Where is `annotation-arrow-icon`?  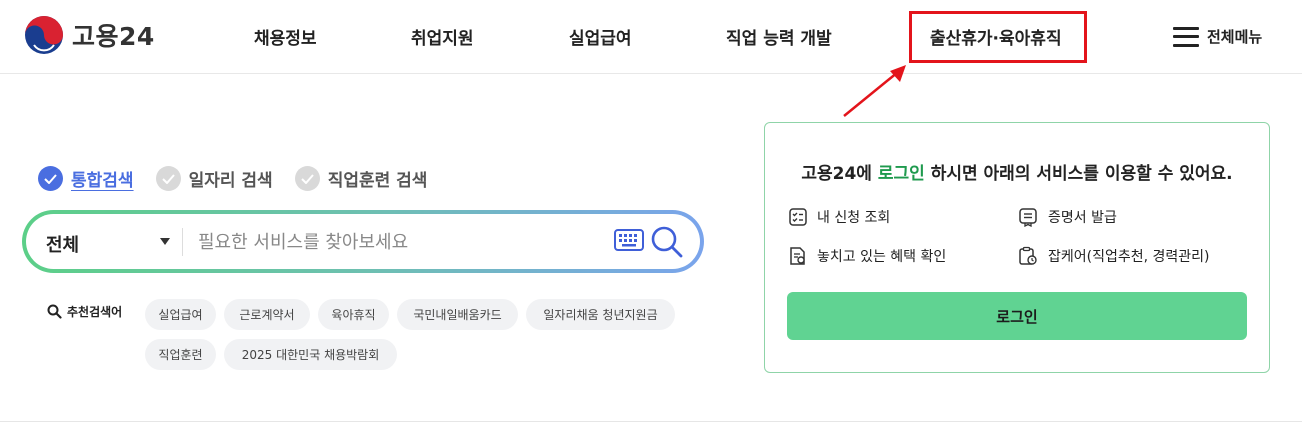 annotation-arrow-icon is located at coordinates (874, 91).